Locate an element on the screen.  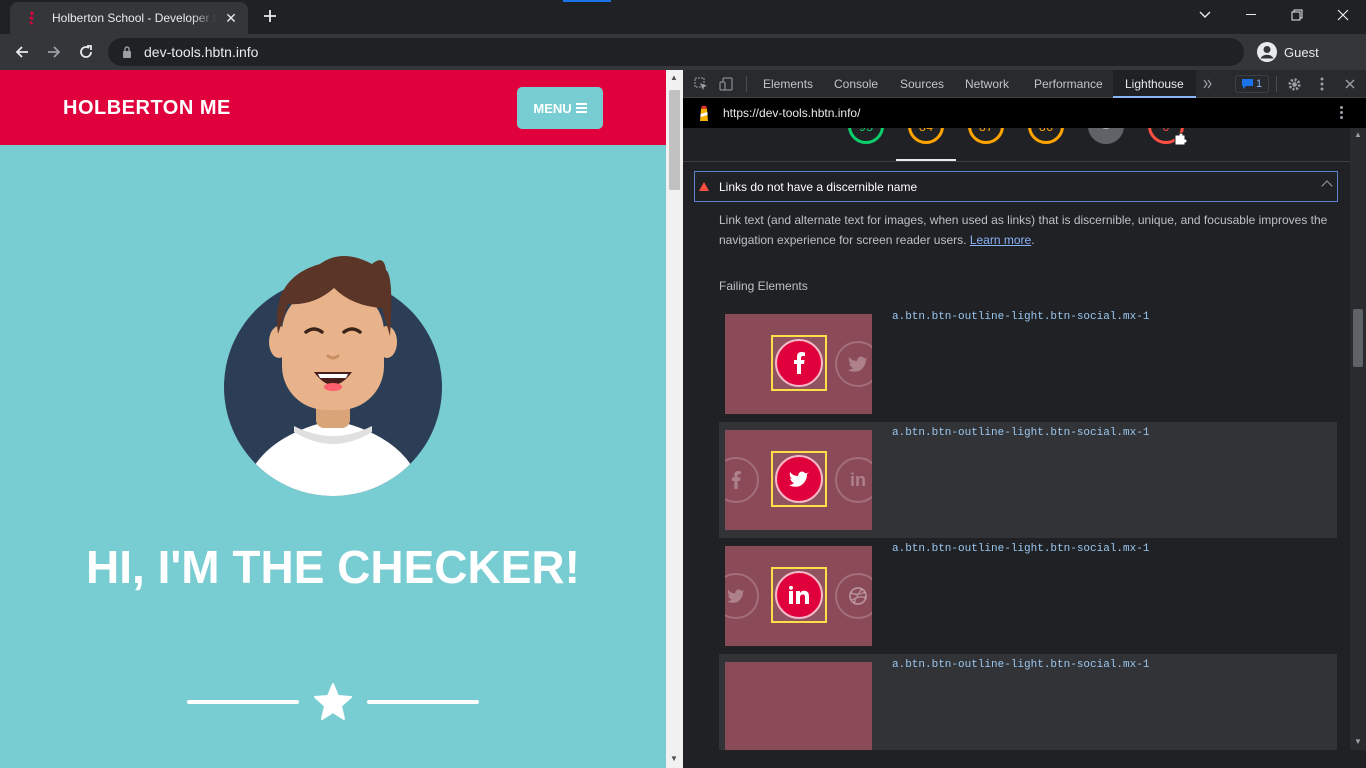
tab-close-icon: ✕ is located at coordinates (231, 18).